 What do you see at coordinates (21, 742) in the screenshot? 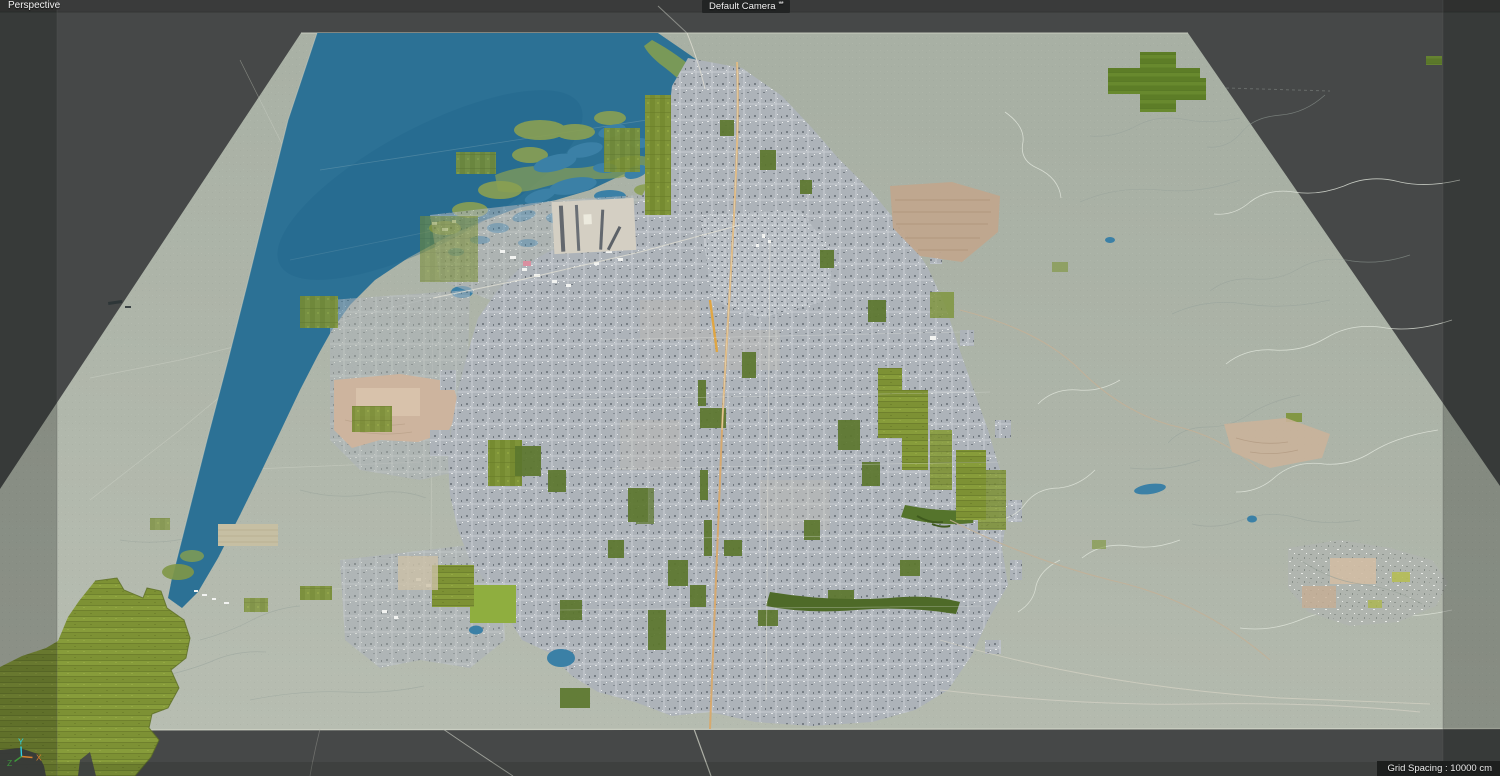
I see `axis-y-label: Y` at bounding box center [21, 742].